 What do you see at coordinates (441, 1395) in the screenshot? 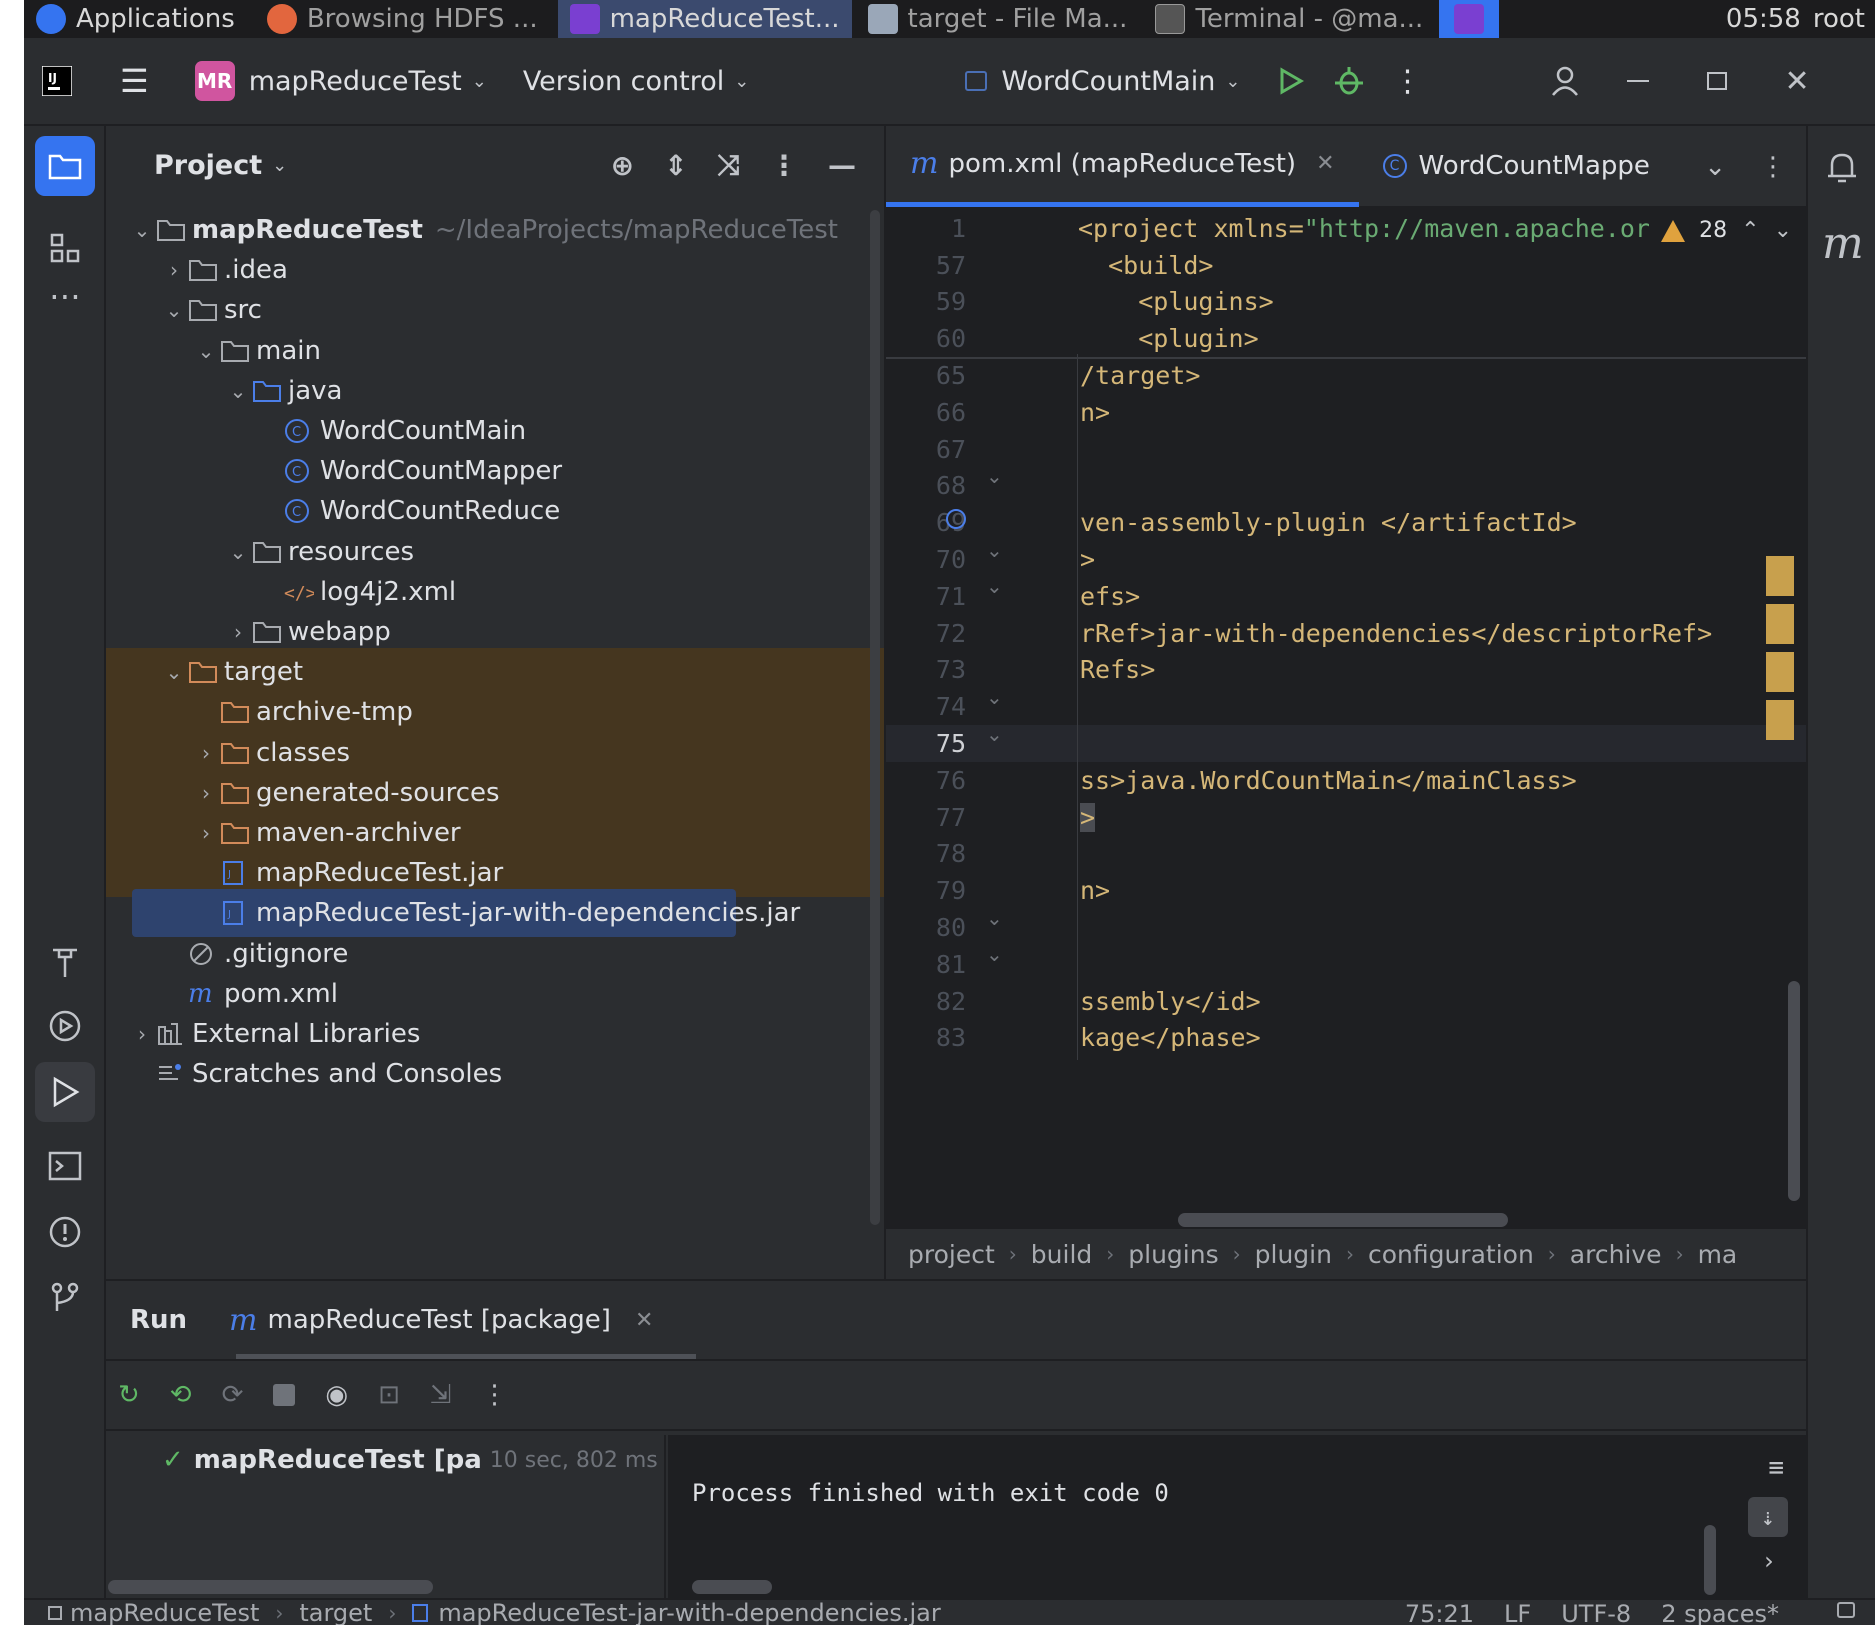
I see `export-icon: ⇲` at bounding box center [441, 1395].